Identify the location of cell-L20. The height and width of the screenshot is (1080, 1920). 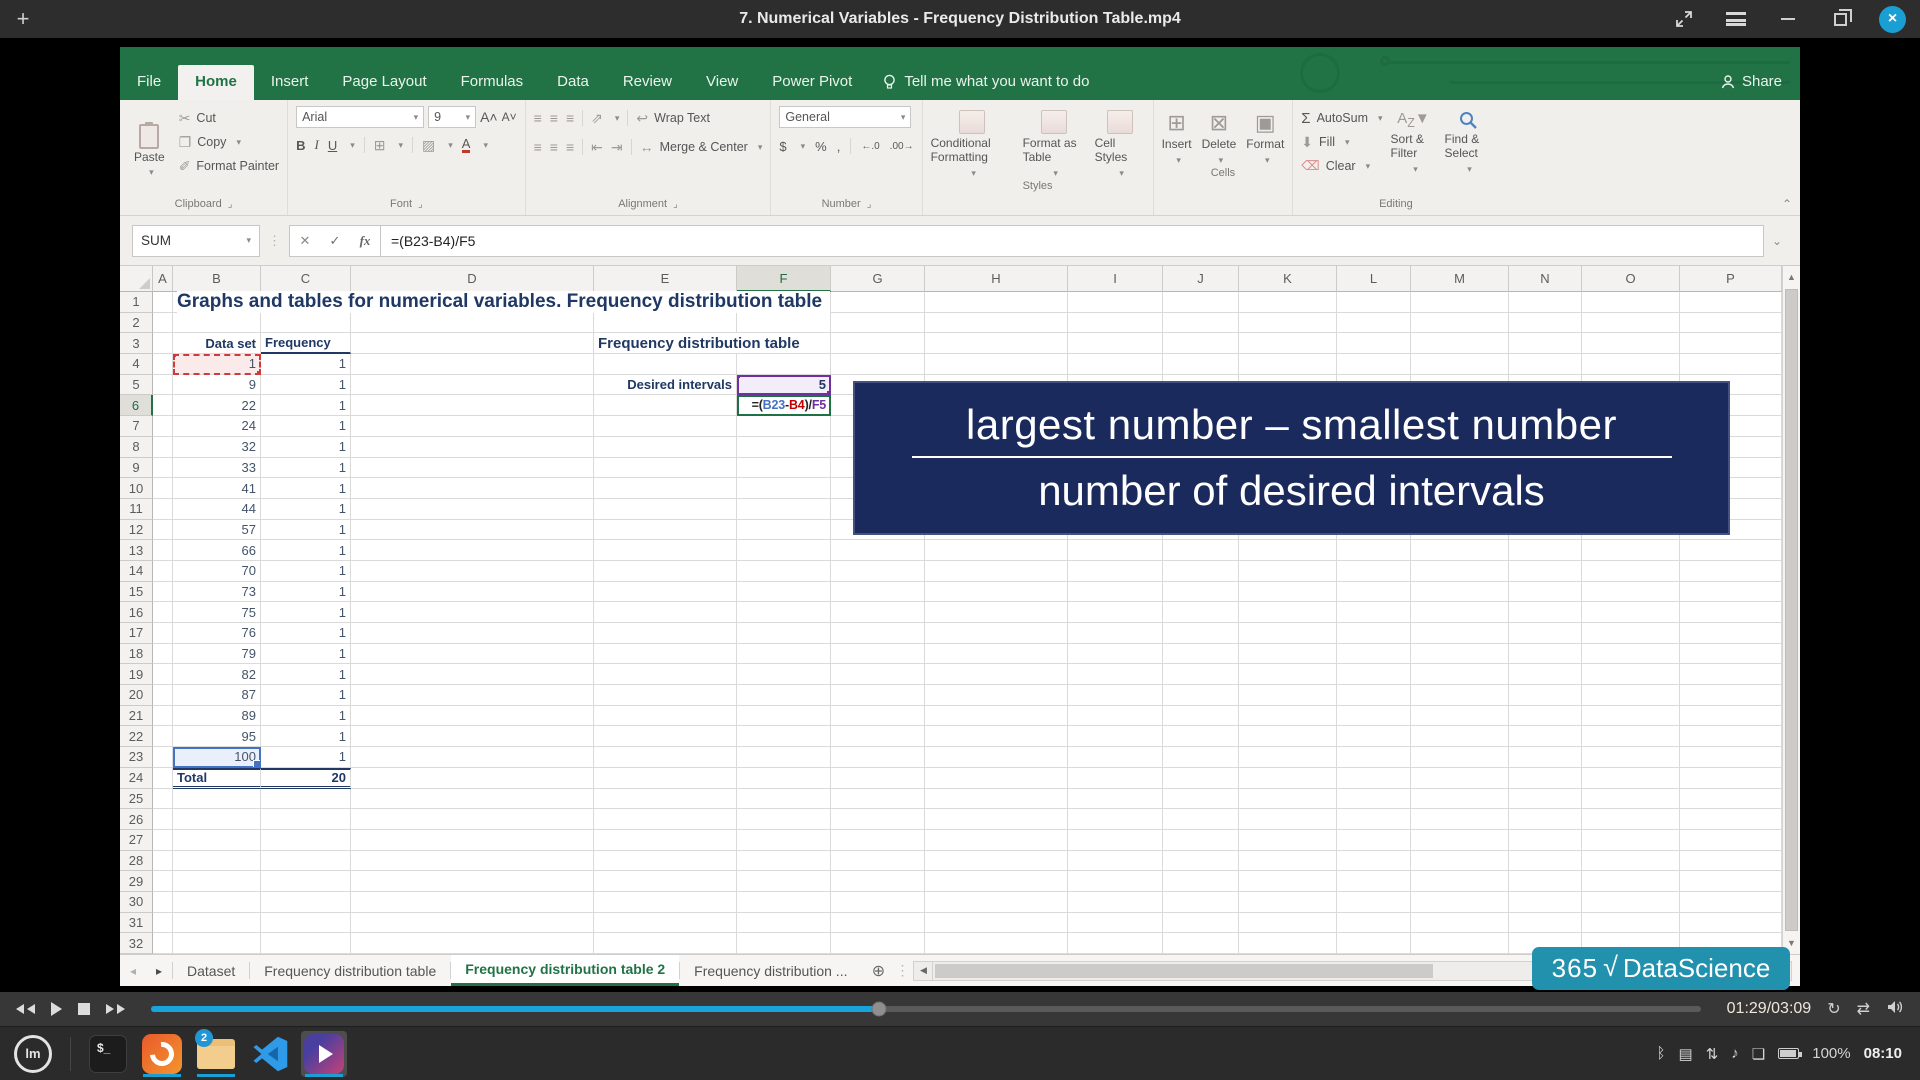
(1374, 695).